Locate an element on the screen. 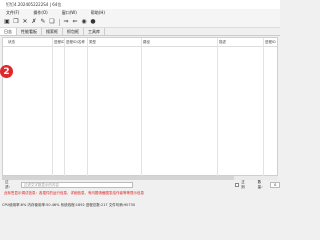 Image resolution: width=320 pixels, height=240 pixels. tab-bar: 日志 性能看板 搜索框 抓包框 工具库 is located at coordinates (140, 32).